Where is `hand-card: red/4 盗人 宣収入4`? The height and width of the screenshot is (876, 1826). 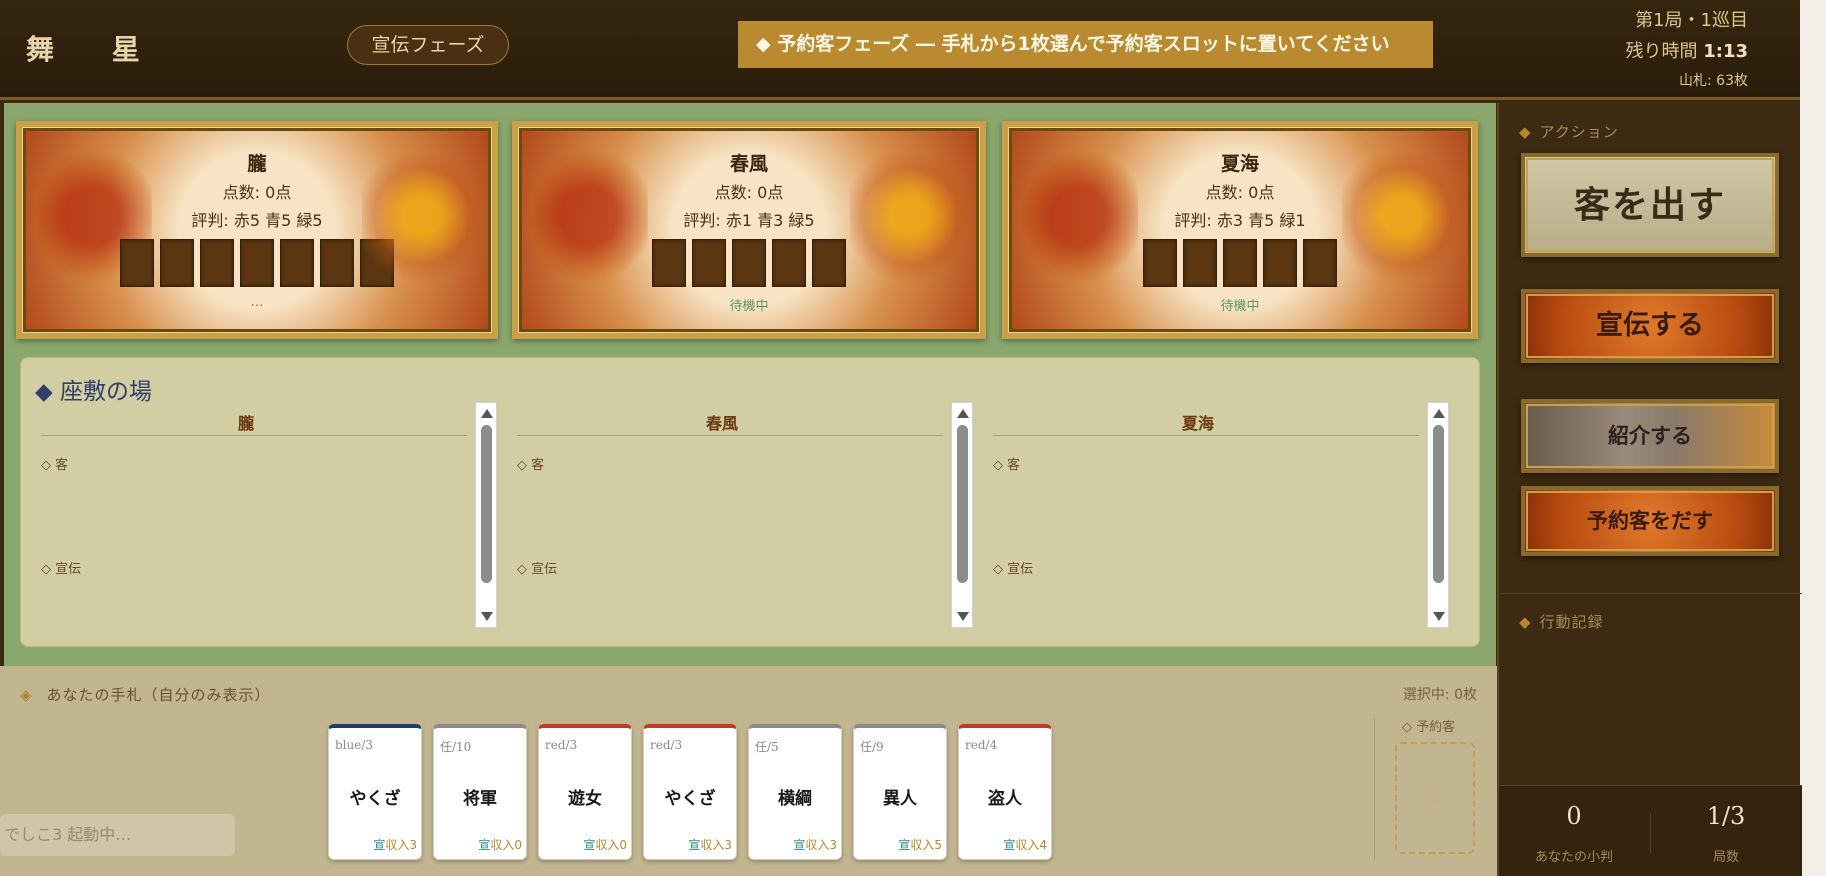
hand-card: red/4 盗人 宣収入4 is located at coordinates (1005, 792).